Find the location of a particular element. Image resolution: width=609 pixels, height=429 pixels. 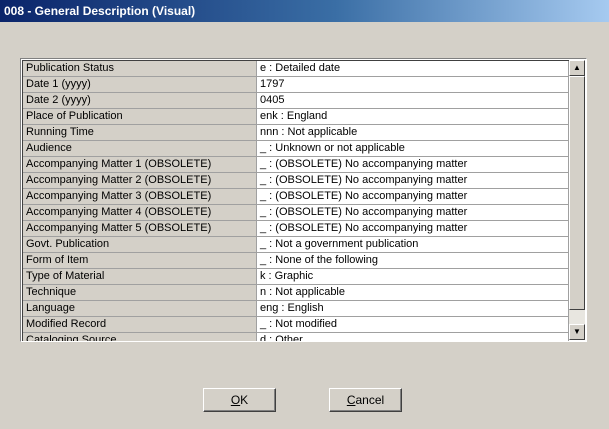

field-value: enk : England is located at coordinates (412, 116).